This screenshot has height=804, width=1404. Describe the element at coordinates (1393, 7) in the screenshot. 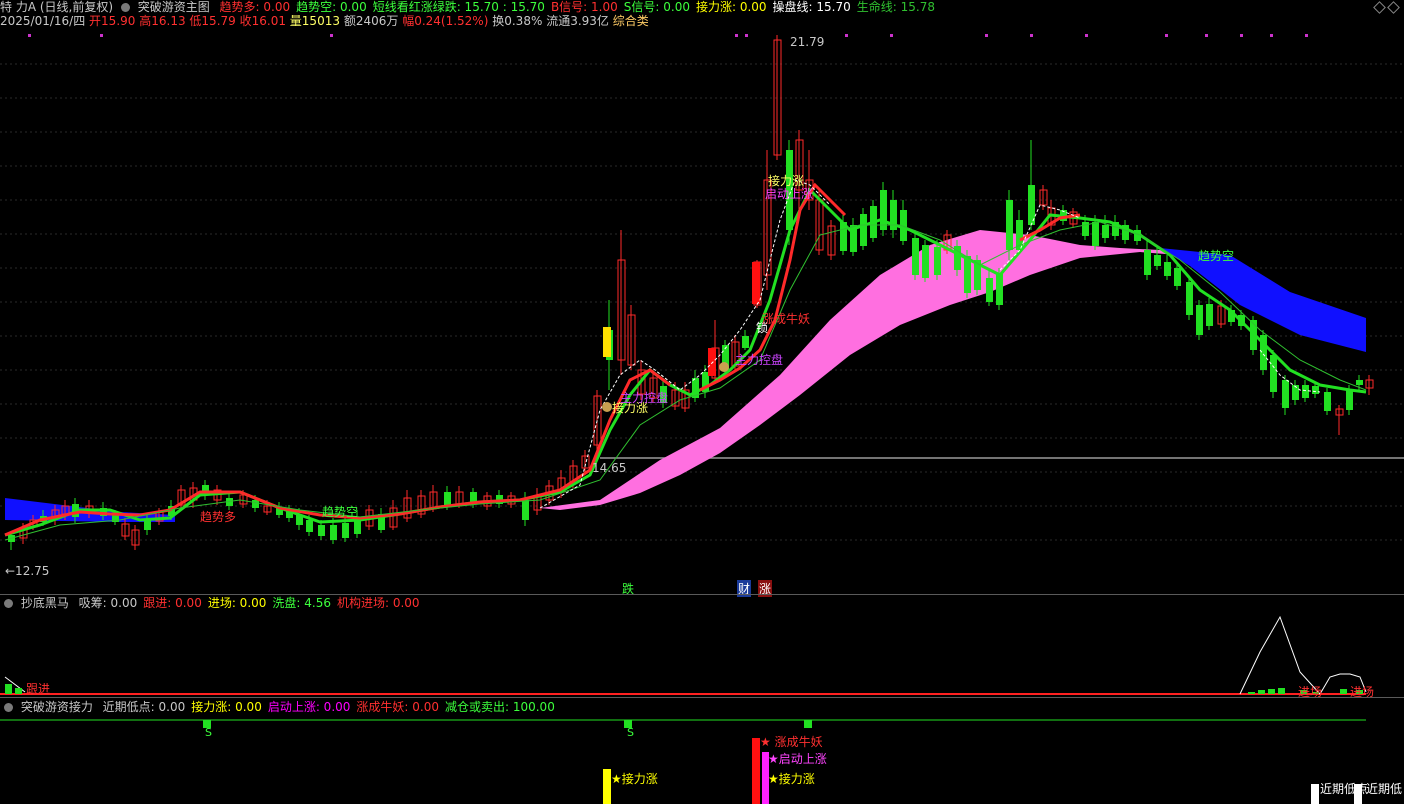

I see `menu-icon` at that location.